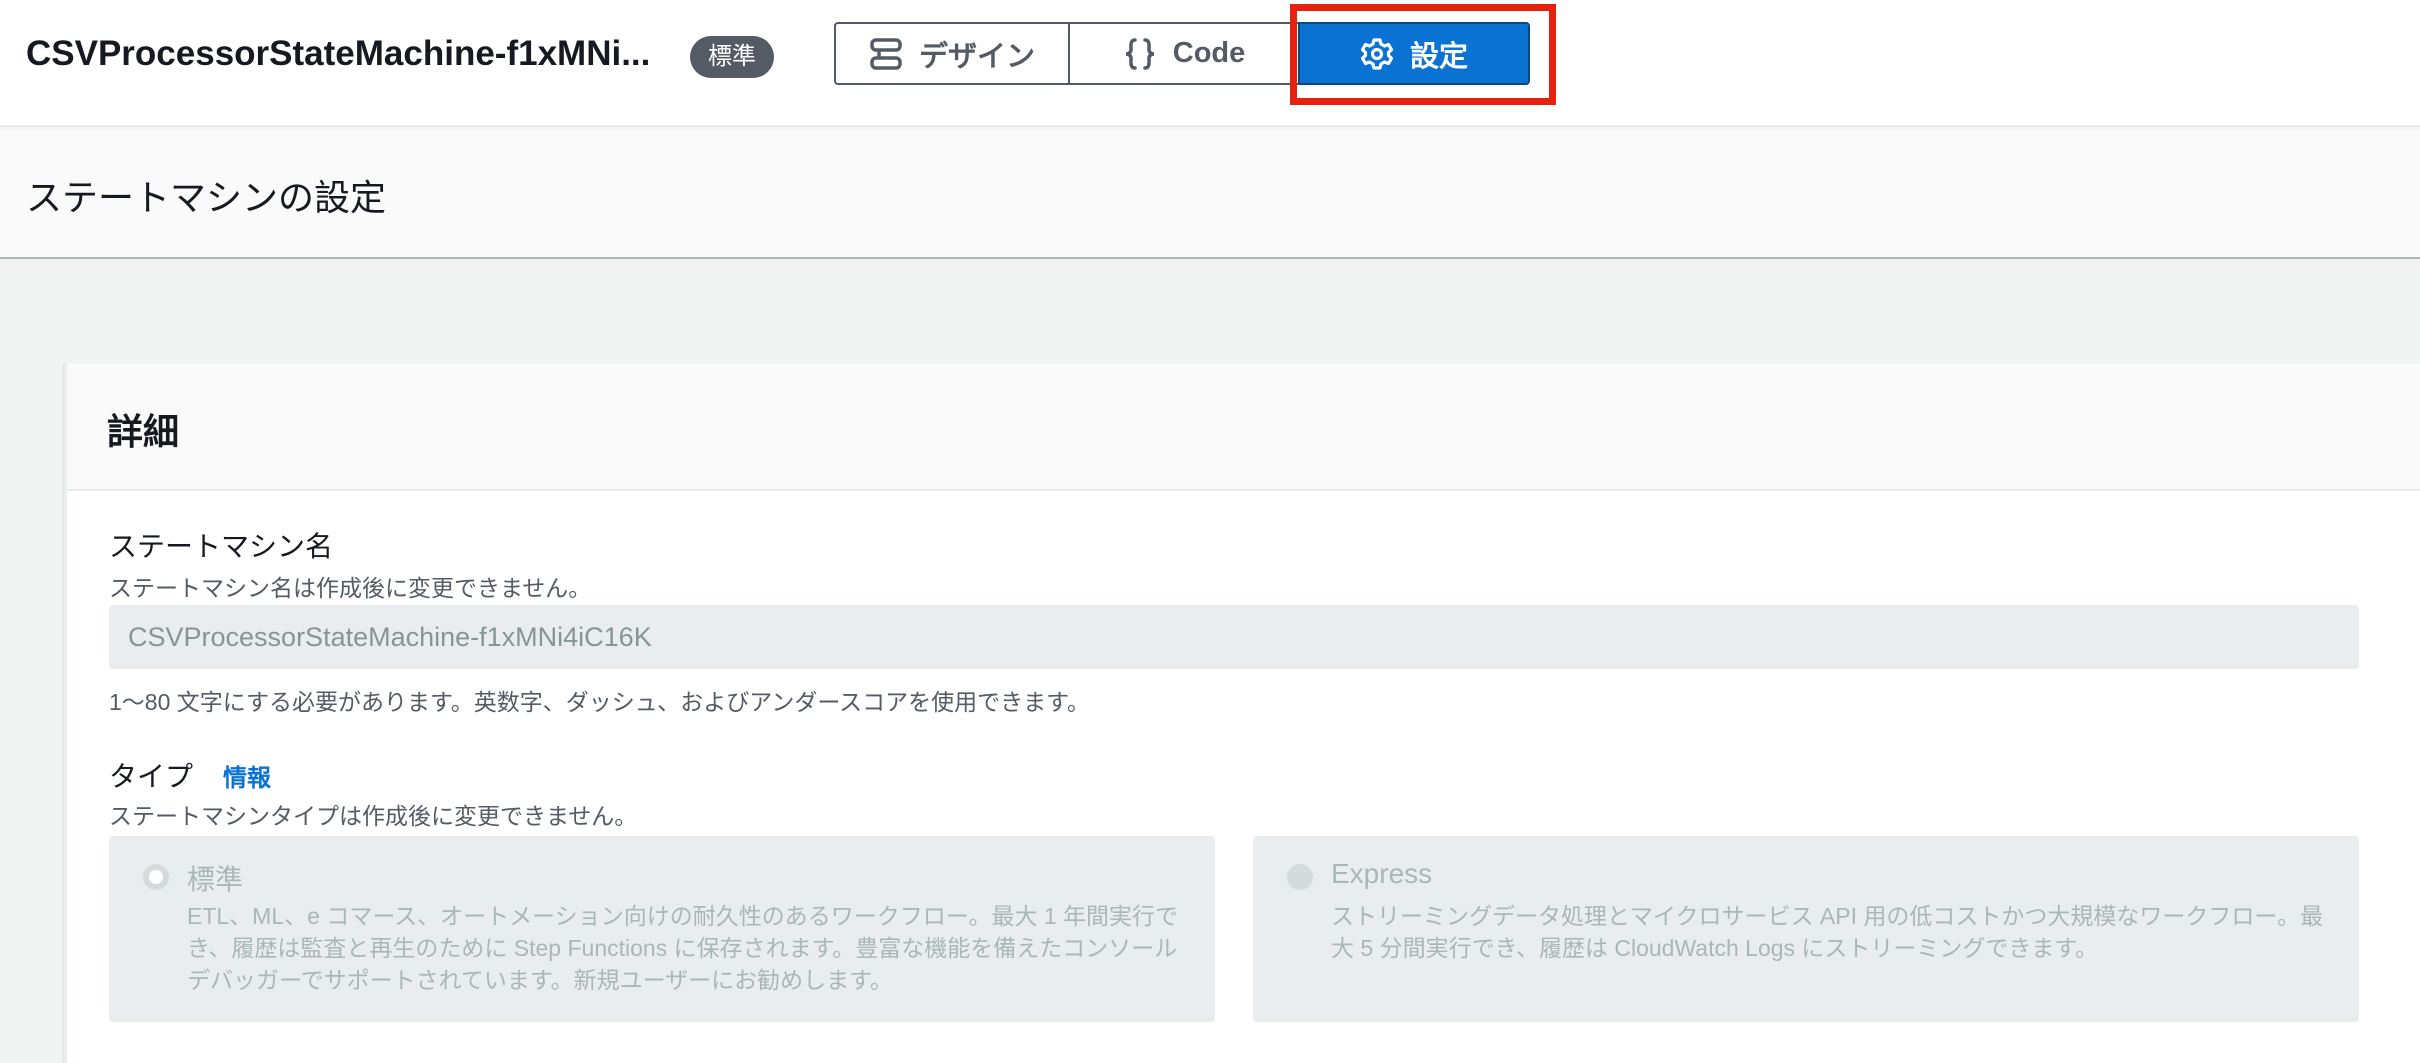 This screenshot has width=2420, height=1063. I want to click on type-label-row: タイプ 情報, so click(190, 775).